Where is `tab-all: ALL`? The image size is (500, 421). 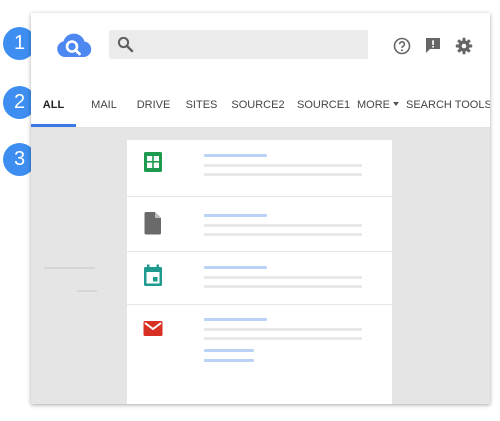
tab-all: ALL is located at coordinates (53, 102).